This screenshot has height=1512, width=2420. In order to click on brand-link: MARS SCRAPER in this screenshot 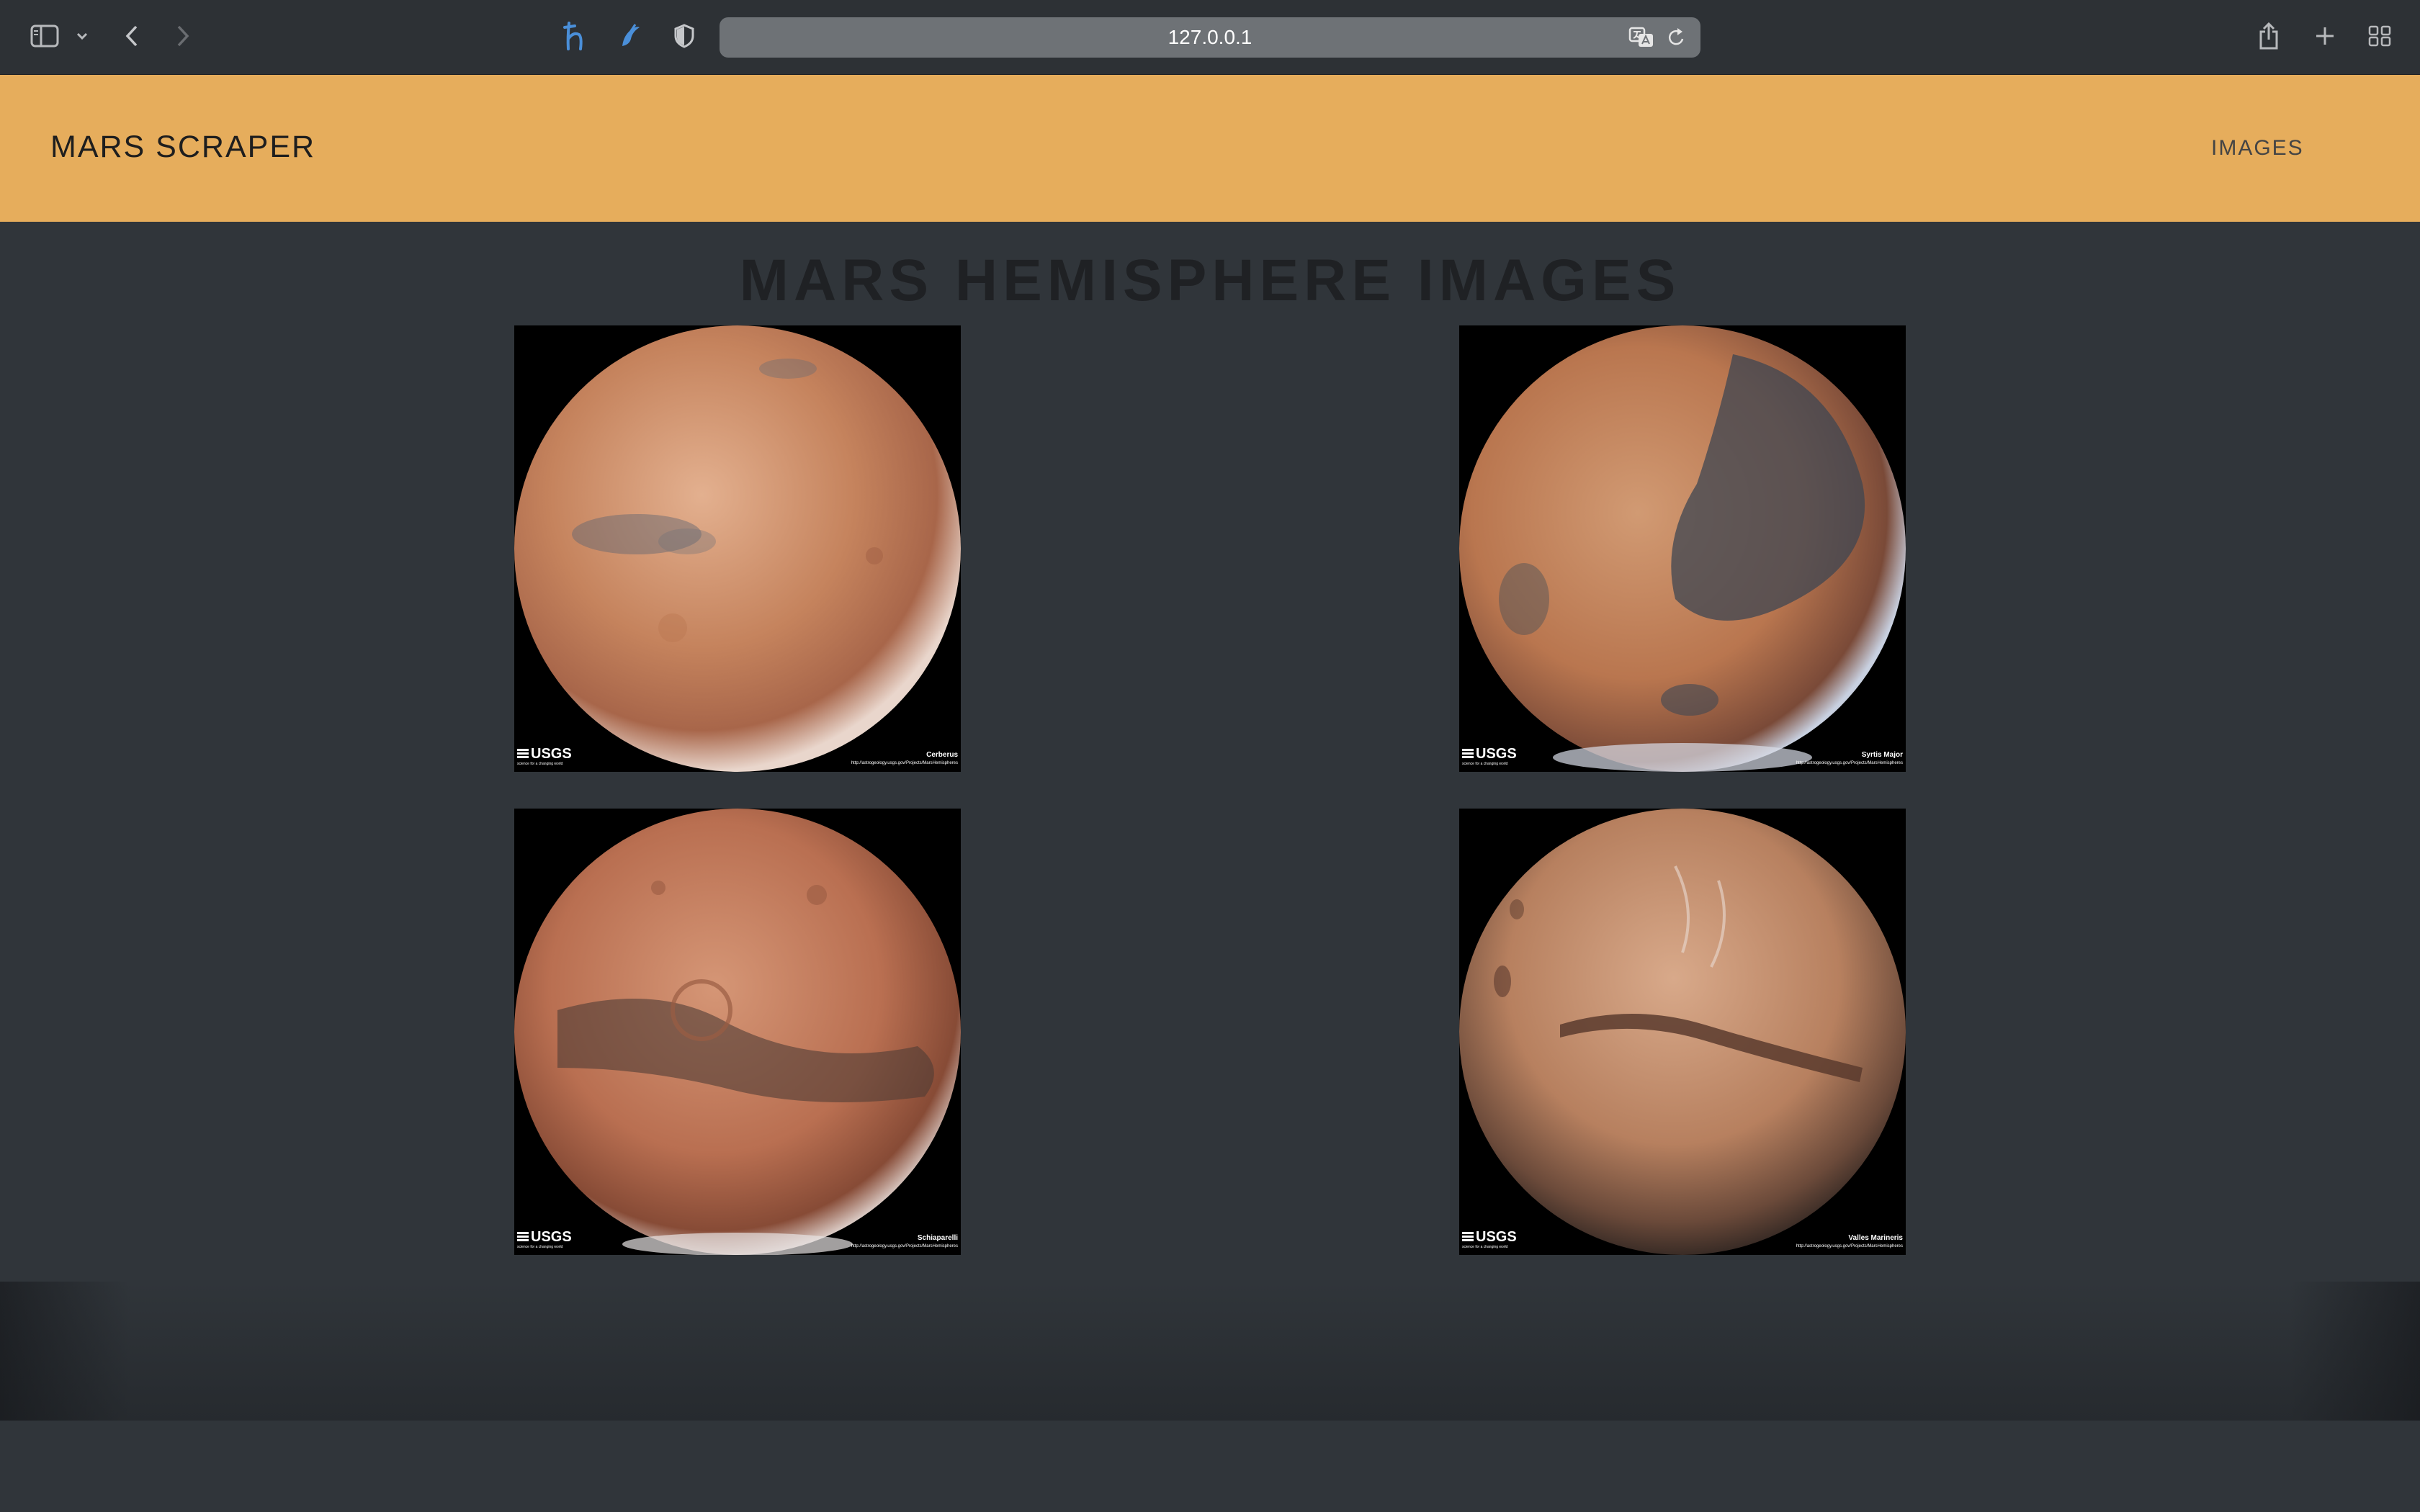, I will do `click(182, 147)`.